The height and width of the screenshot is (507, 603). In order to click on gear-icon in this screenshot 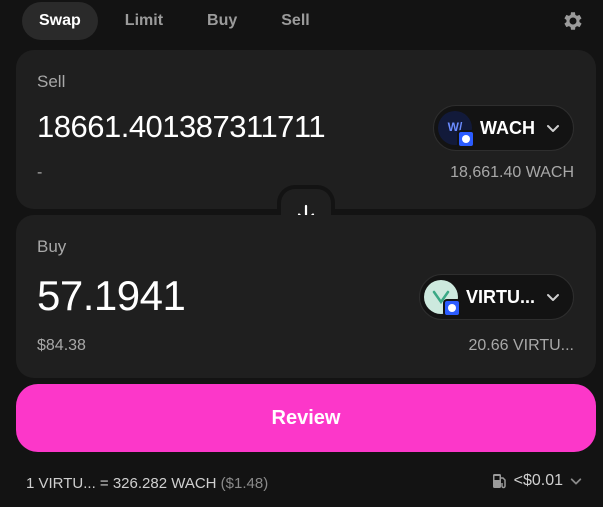, I will do `click(573, 21)`.